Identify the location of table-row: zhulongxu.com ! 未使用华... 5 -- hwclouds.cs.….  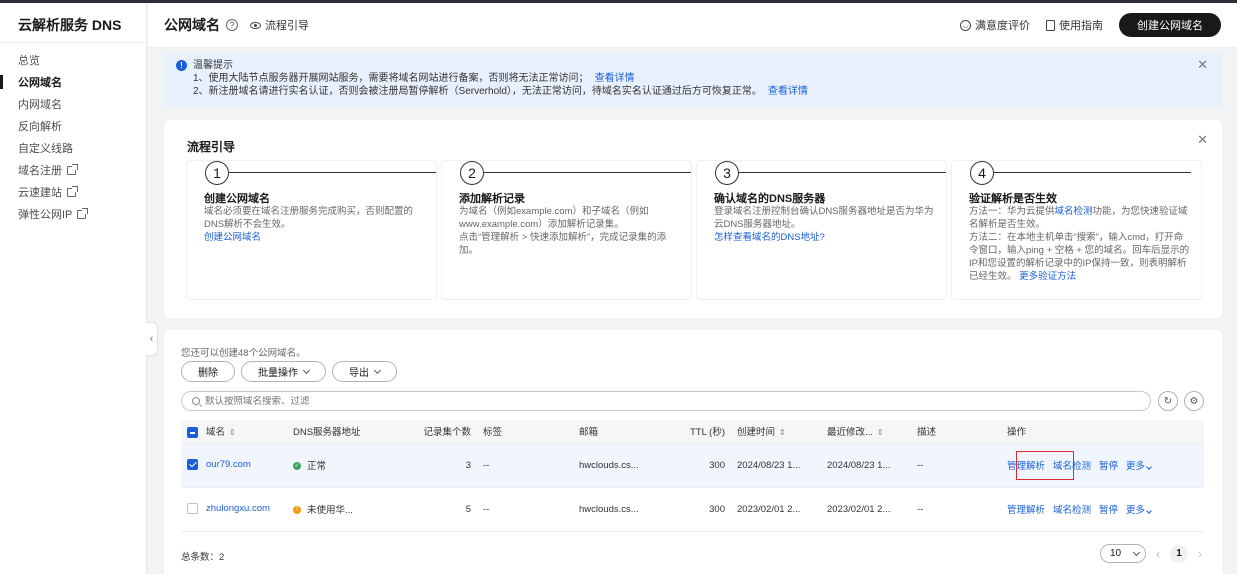
(692, 509).